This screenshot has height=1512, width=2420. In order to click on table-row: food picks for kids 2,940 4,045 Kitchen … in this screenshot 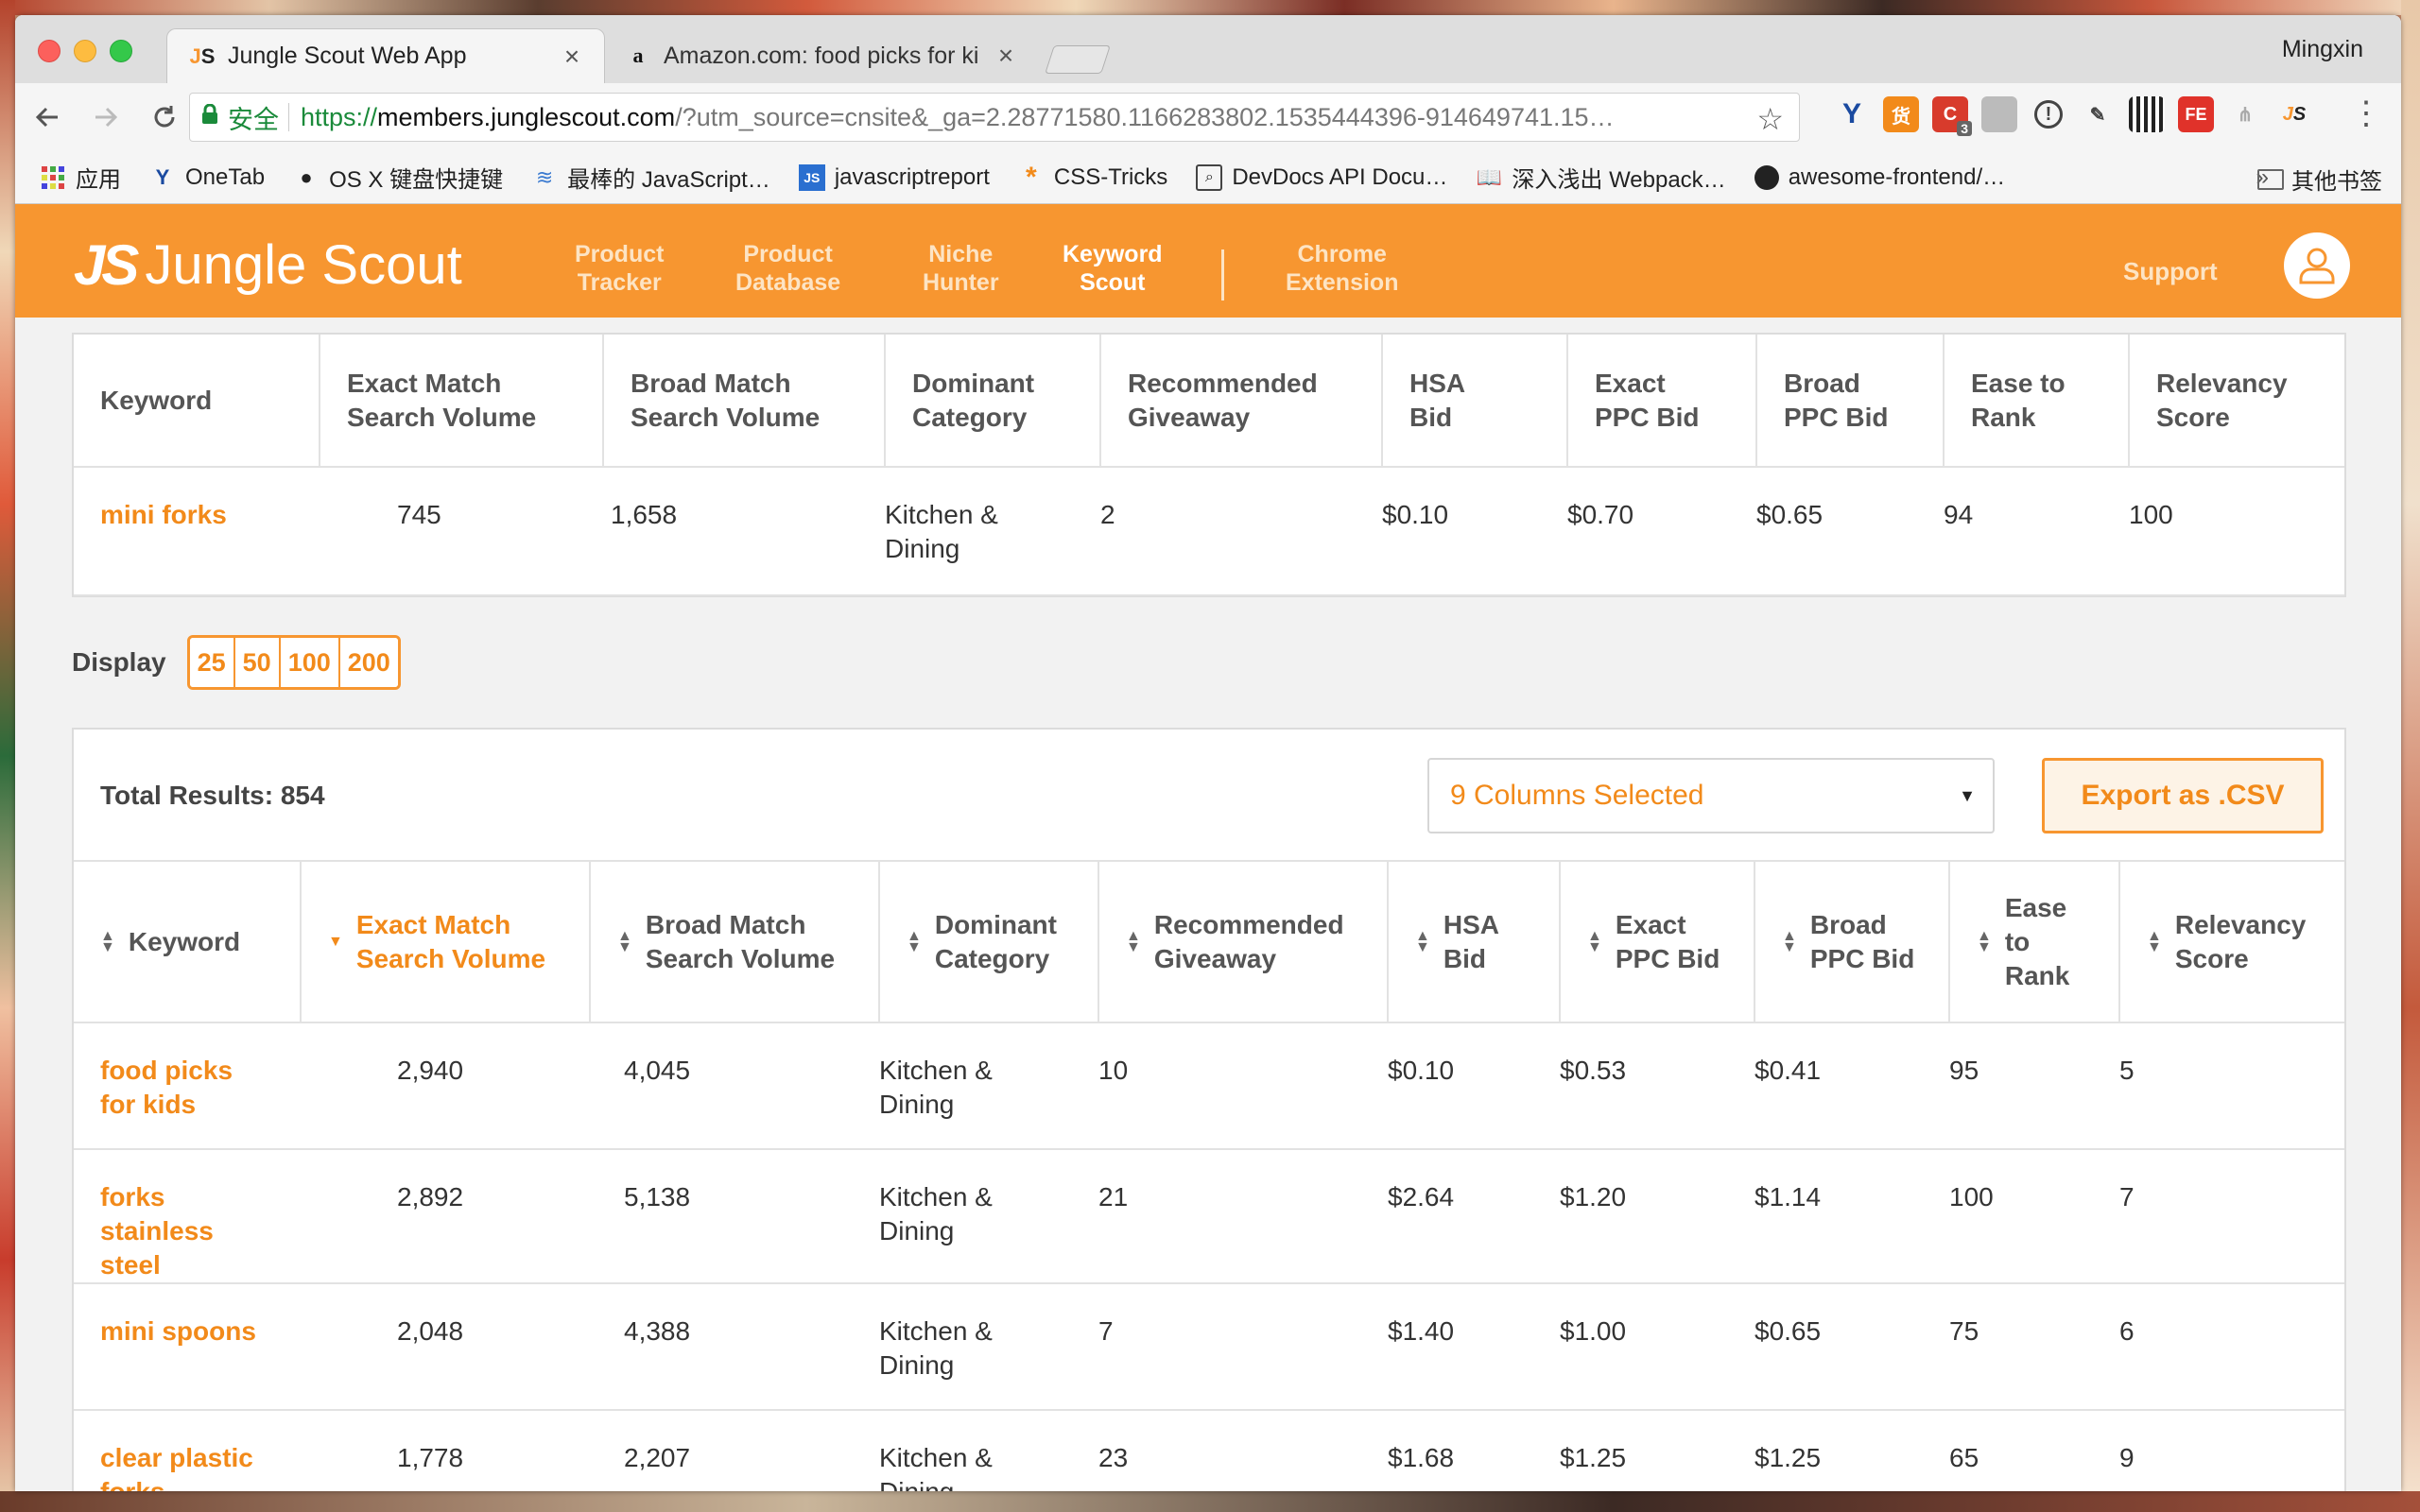, I will do `click(1209, 1086)`.